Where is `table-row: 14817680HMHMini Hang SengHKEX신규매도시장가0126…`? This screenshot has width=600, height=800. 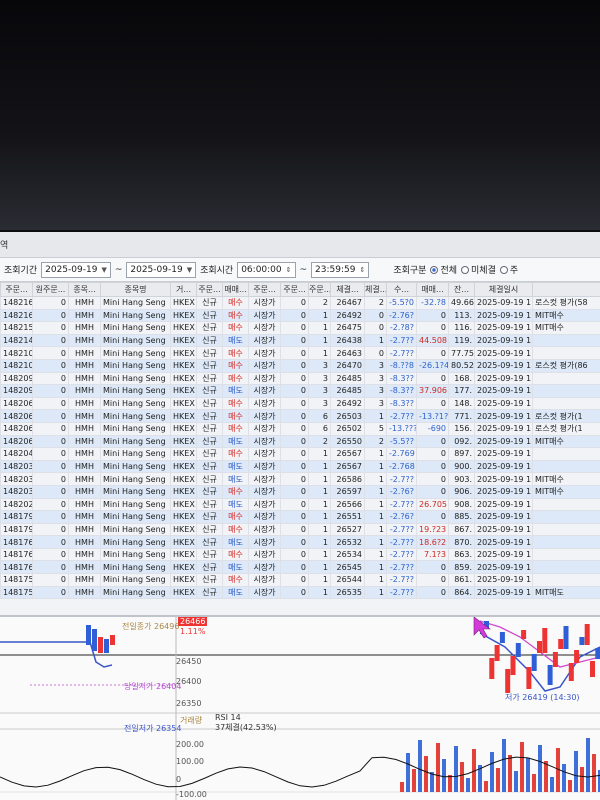
table-row: 14817680HMHMini Hang SengHKEX신규매도시장가0126… is located at coordinates (300, 542).